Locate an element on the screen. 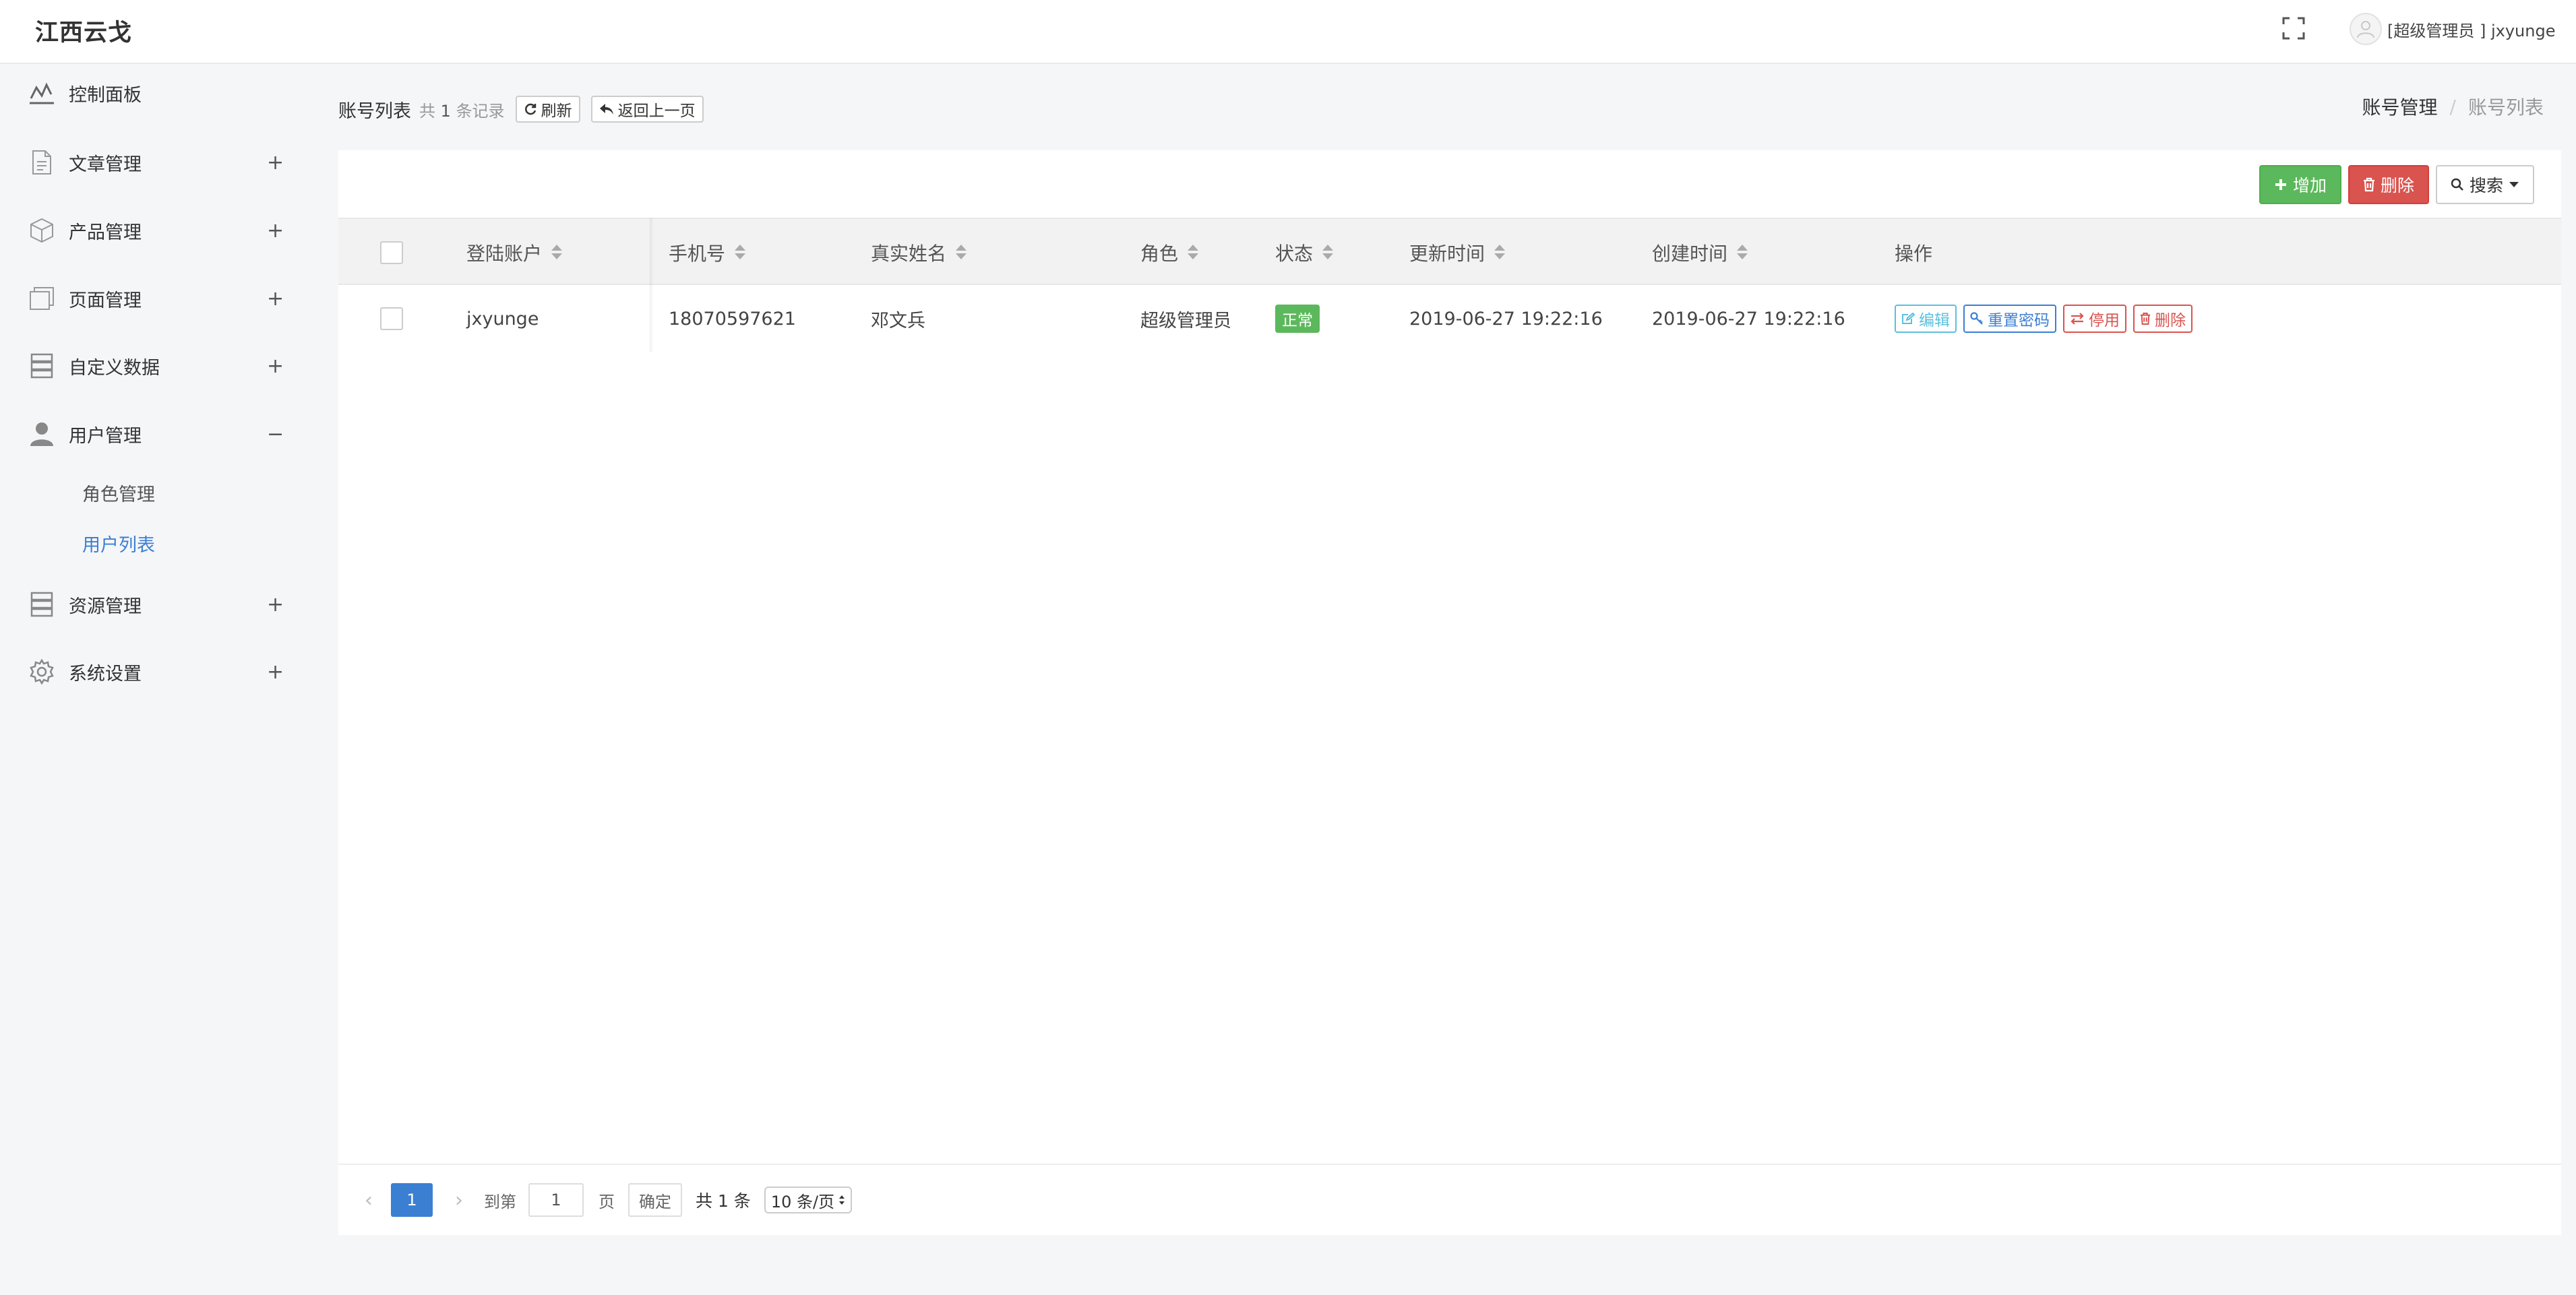 The image size is (2576, 1295). table-toolbar: 增加 删除 搜索 is located at coordinates (2393, 185).